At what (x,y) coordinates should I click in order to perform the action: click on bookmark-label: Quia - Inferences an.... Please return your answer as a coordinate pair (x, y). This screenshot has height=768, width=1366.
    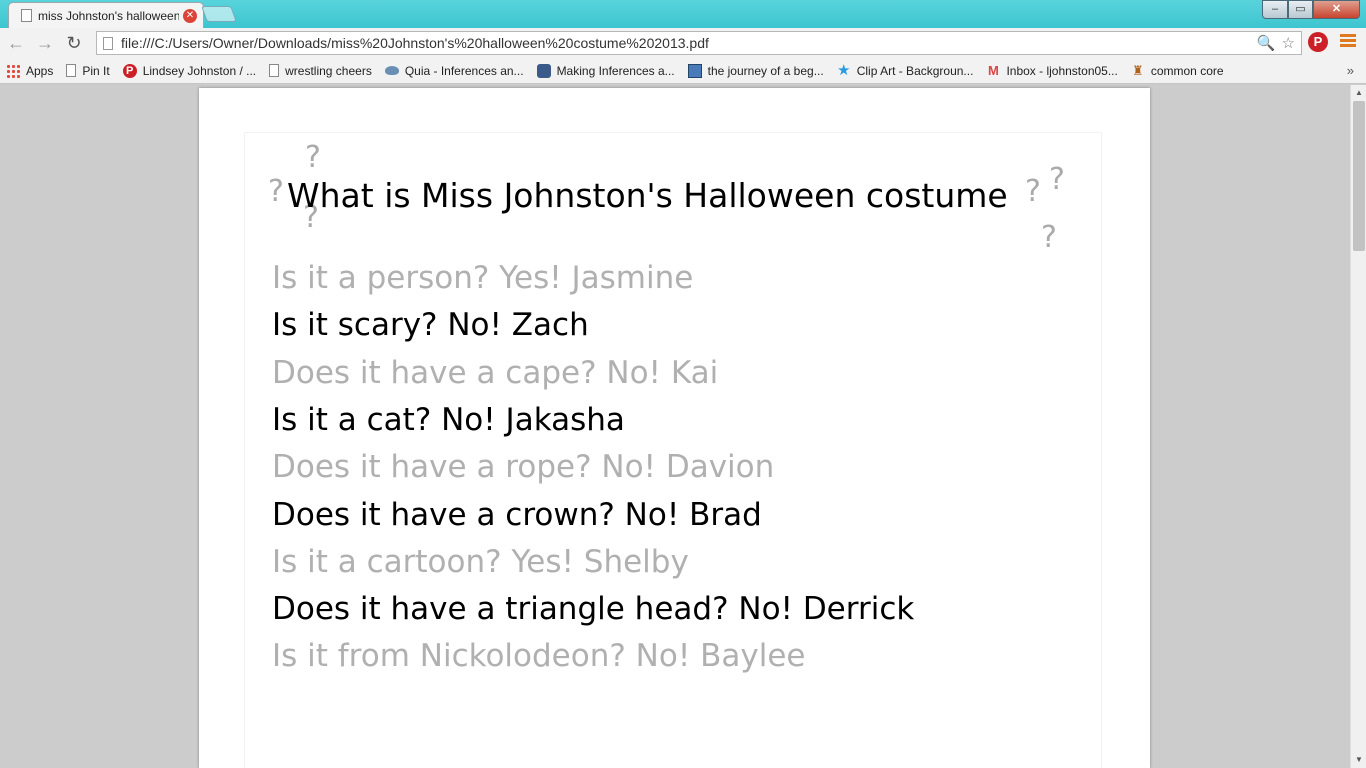
    Looking at the image, I should click on (464, 70).